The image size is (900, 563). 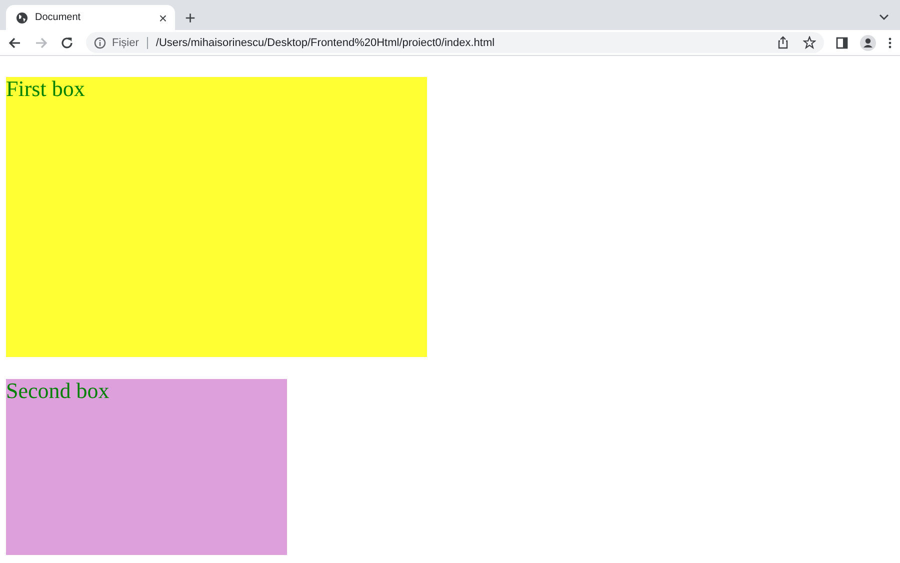 I want to click on browser-tab: Document ×, so click(x=90, y=17).